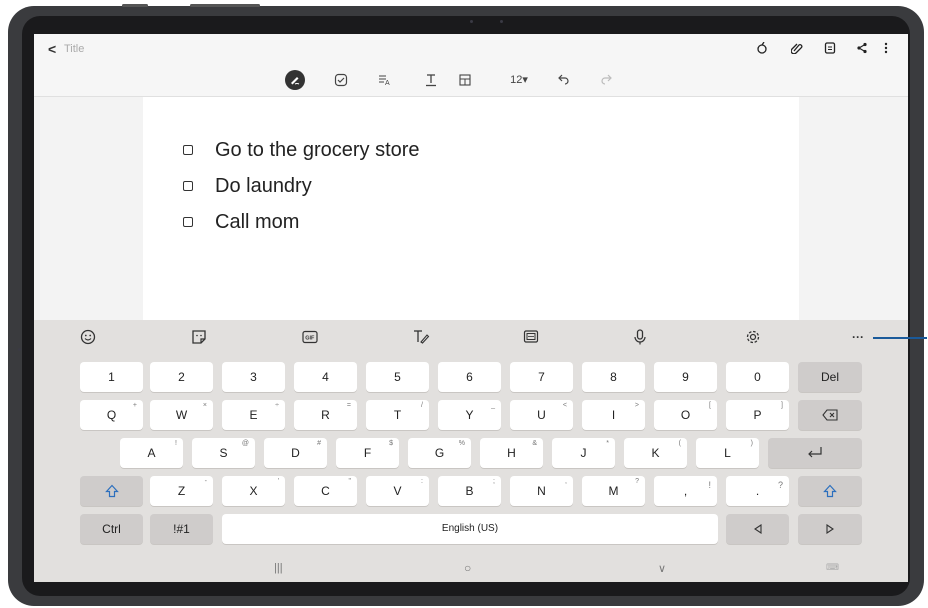  Describe the element at coordinates (467, 568) in the screenshot. I see `home-button: ○` at that location.